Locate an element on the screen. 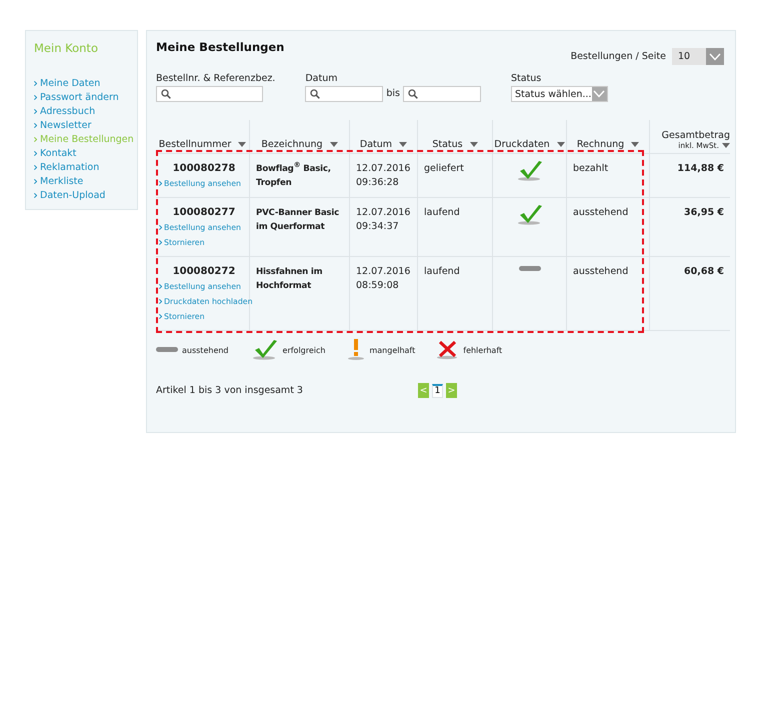 The width and height of the screenshot is (758, 720). order-status: geliefert is located at coordinates (444, 168).